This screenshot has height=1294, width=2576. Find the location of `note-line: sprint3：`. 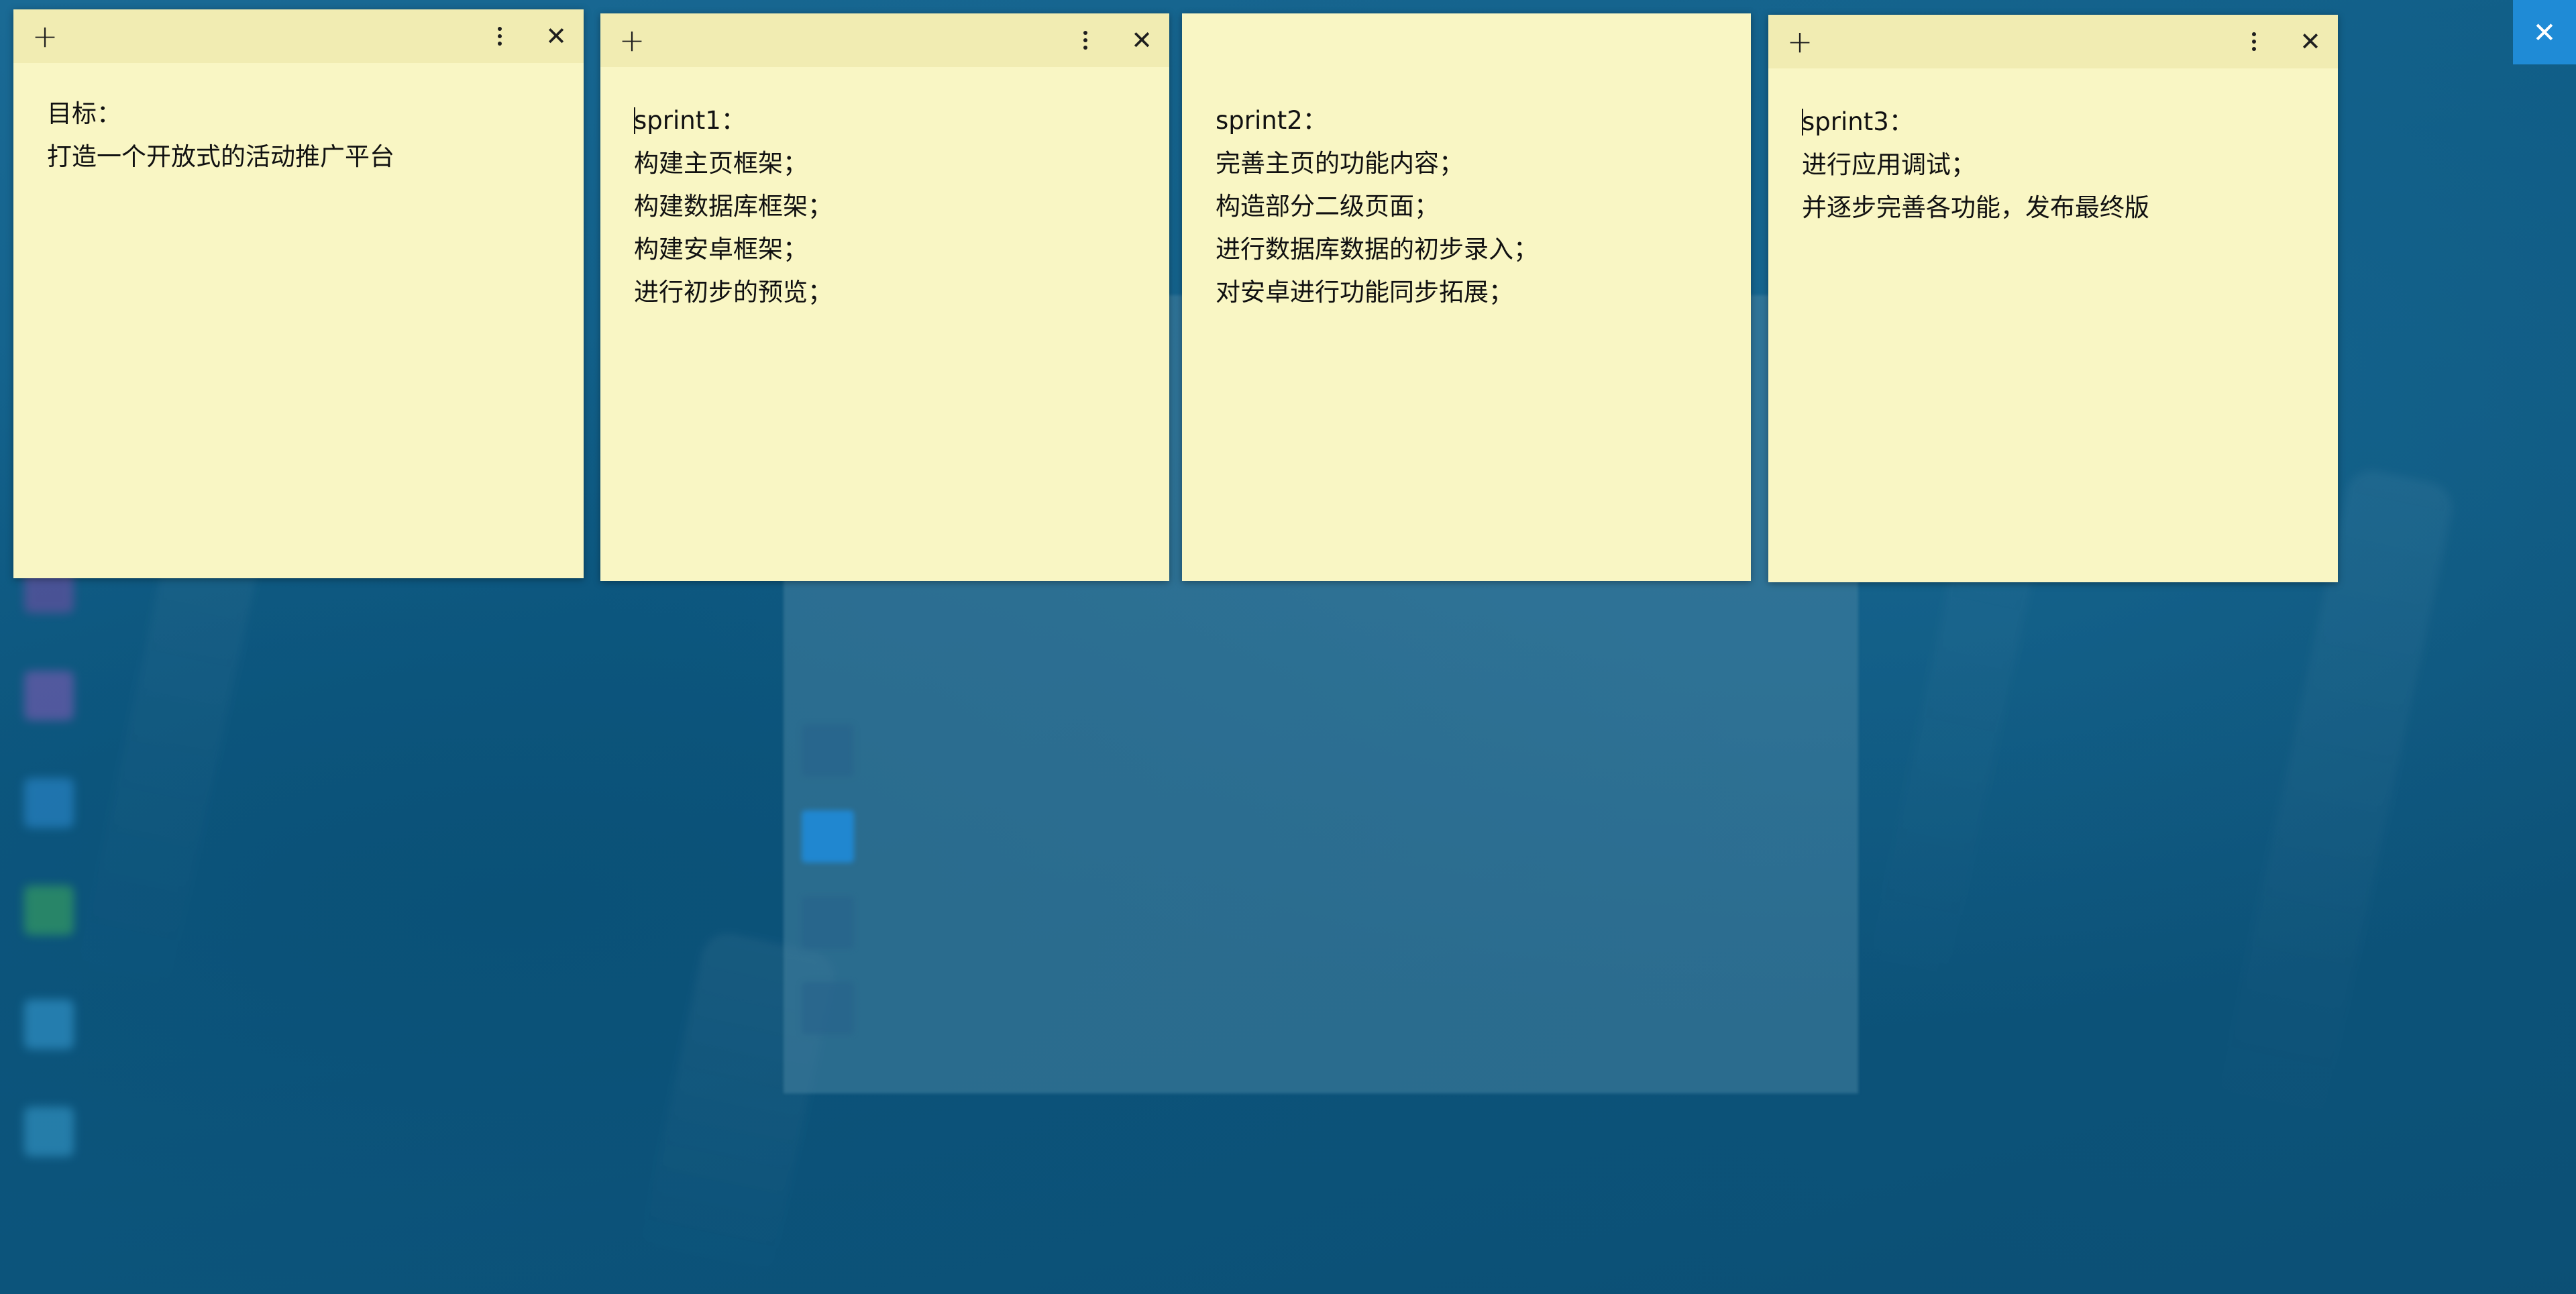

note-line: sprint3： is located at coordinates (1858, 121).